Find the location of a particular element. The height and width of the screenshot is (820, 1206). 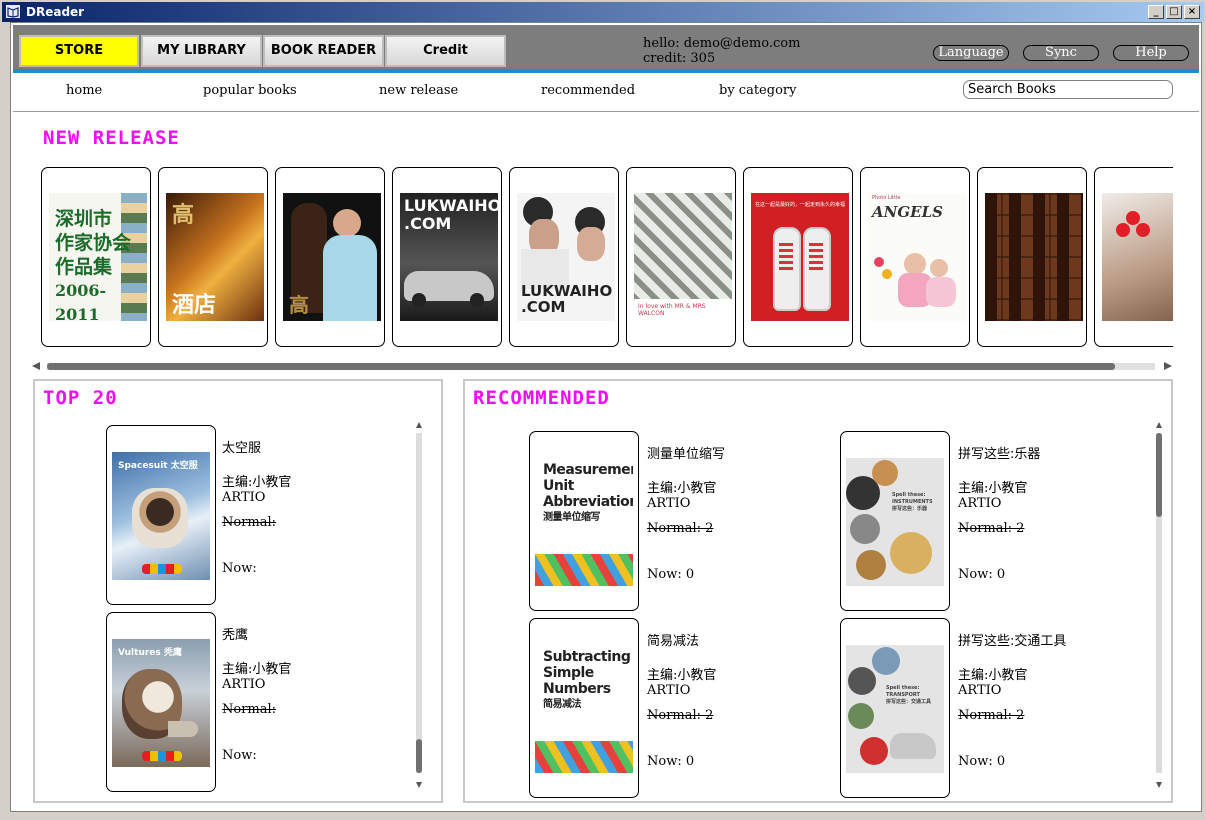

book-cover: In love with MR & MRS WALCON is located at coordinates (683, 257).